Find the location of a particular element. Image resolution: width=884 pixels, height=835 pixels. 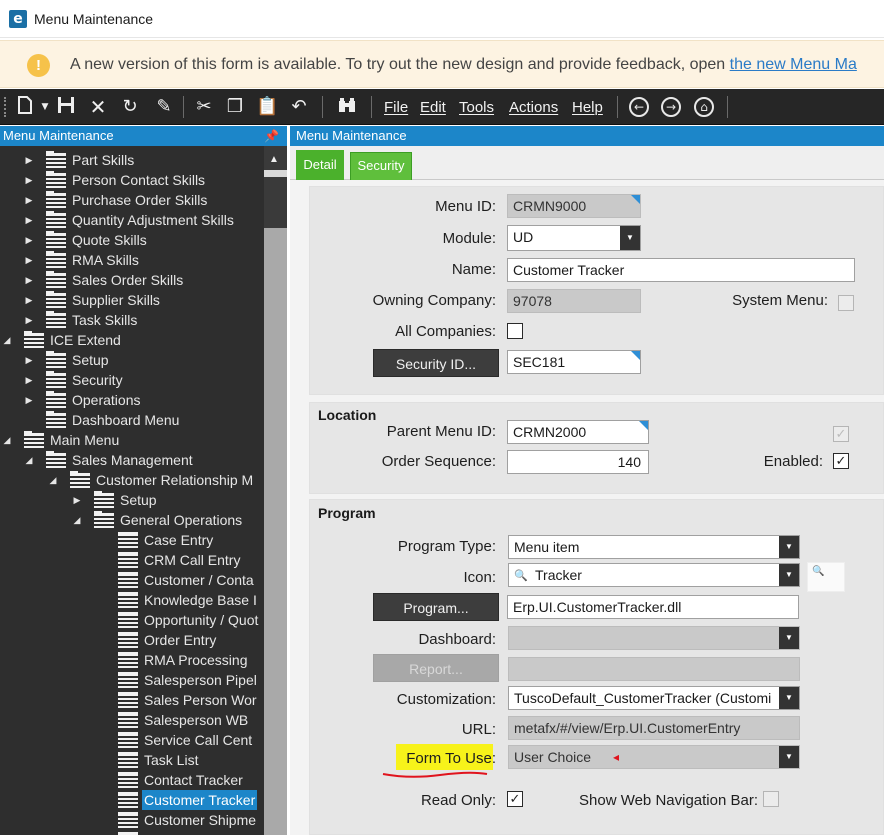

parent-menu-id-field: CRMN2000 is located at coordinates (578, 432).